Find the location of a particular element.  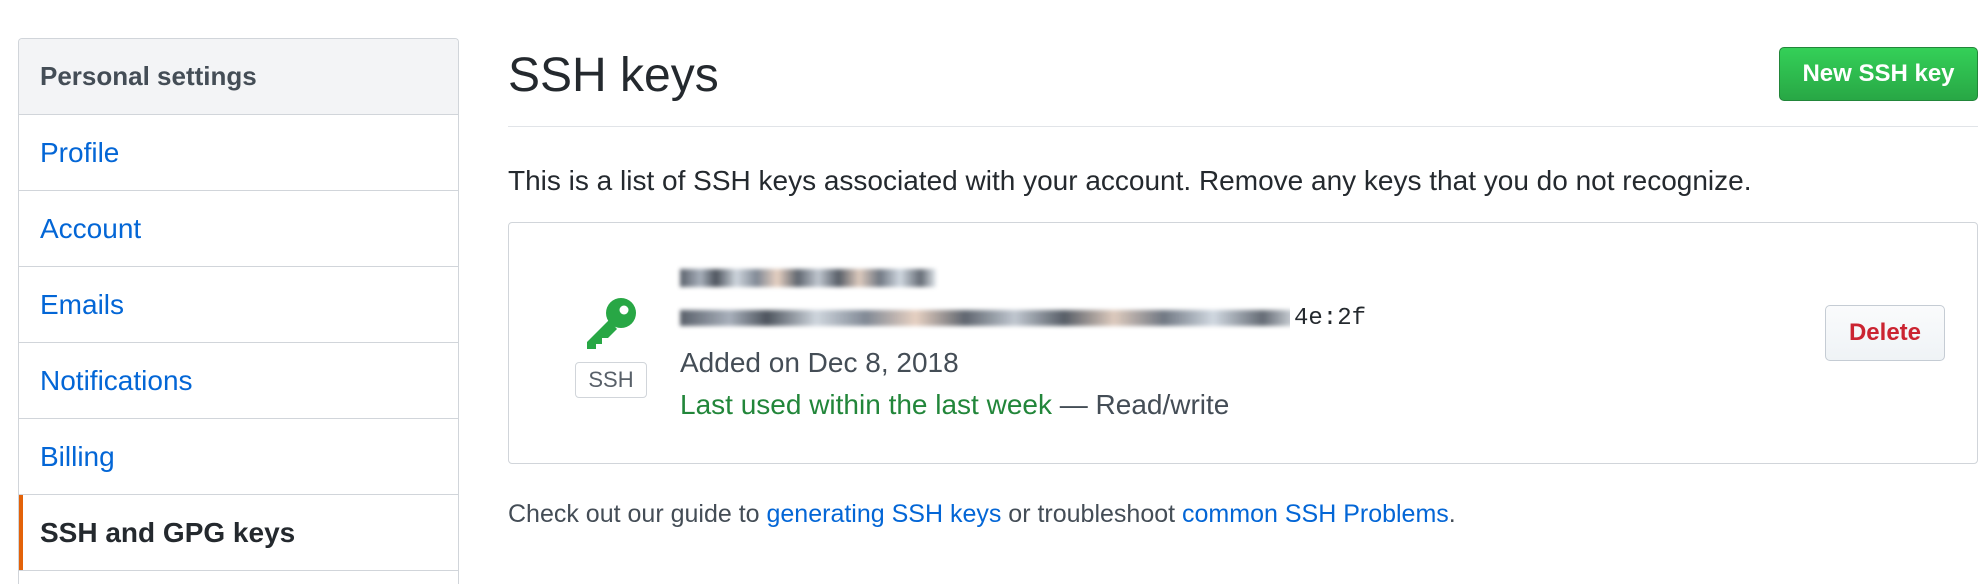

sidebar-item-notifications: Notifications is located at coordinates (238, 381).